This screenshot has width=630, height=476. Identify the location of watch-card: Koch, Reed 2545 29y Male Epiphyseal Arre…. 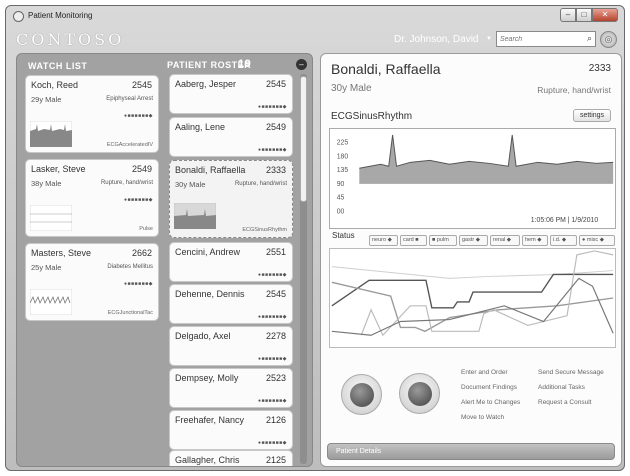
(92, 114).